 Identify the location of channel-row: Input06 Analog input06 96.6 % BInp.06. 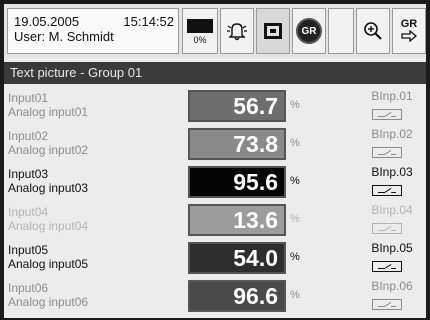
(215, 297).